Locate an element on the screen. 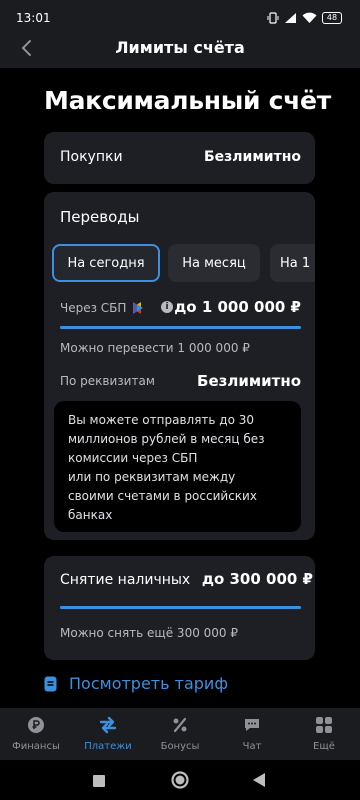  ruble-icon is located at coordinates (36, 725).